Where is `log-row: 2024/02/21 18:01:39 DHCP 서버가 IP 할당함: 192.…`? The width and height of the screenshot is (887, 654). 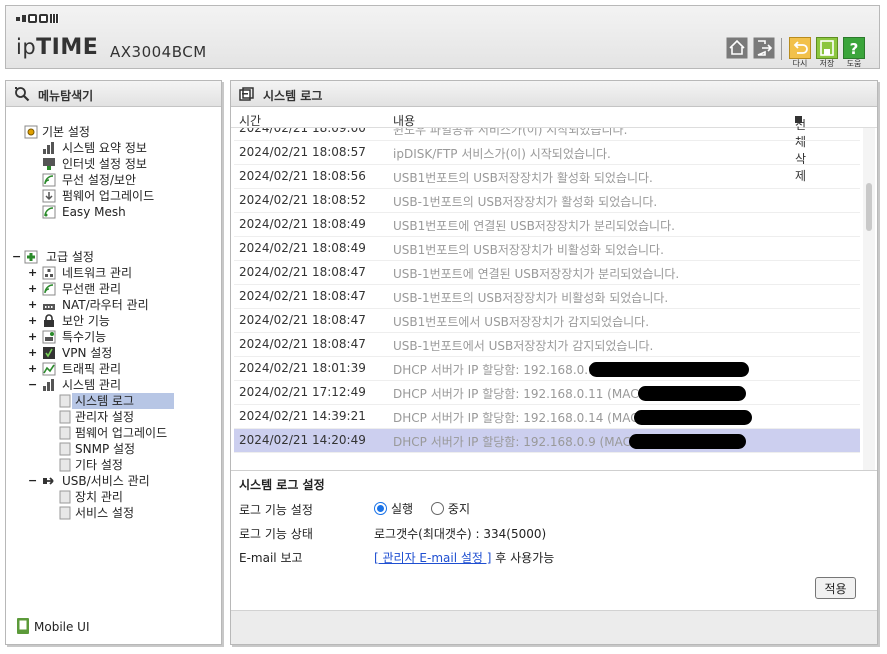 log-row: 2024/02/21 18:01:39 DHCP 서버가 IP 할당함: 192.… is located at coordinates (547, 369).